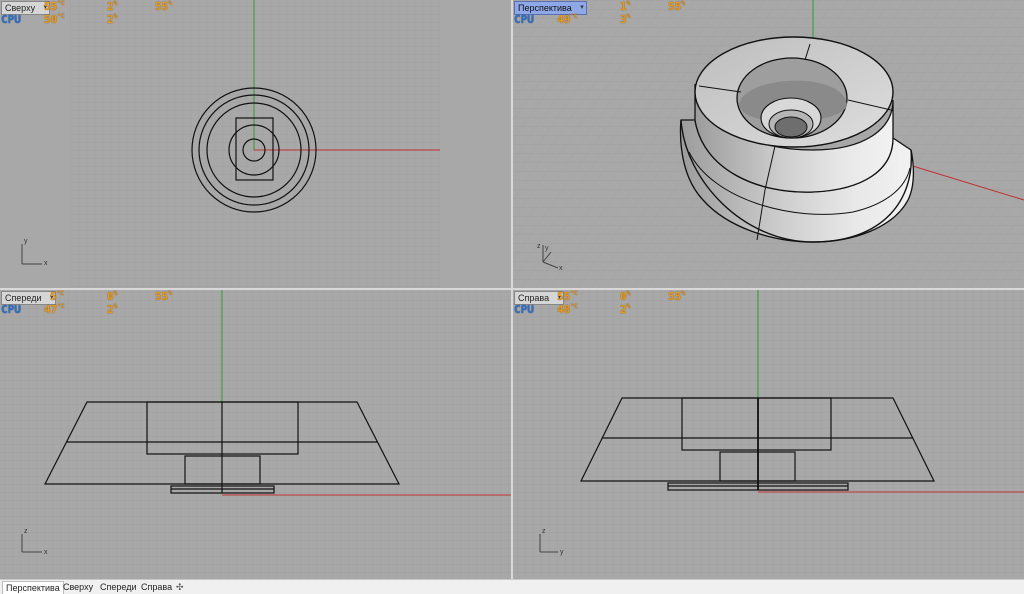  What do you see at coordinates (512, 289) in the screenshot?
I see `viewport-divider-horizontal` at bounding box center [512, 289].